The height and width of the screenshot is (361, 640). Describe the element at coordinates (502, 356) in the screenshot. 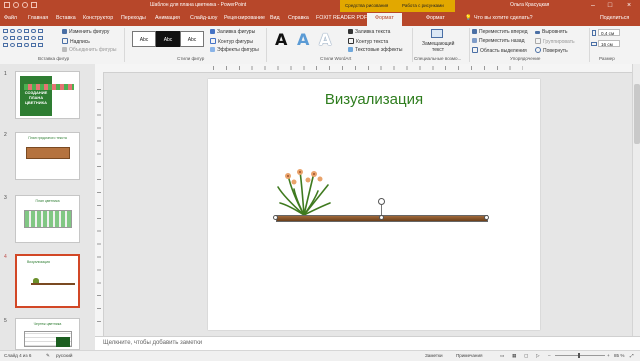

I see `normal-view-icon: ▭` at that location.